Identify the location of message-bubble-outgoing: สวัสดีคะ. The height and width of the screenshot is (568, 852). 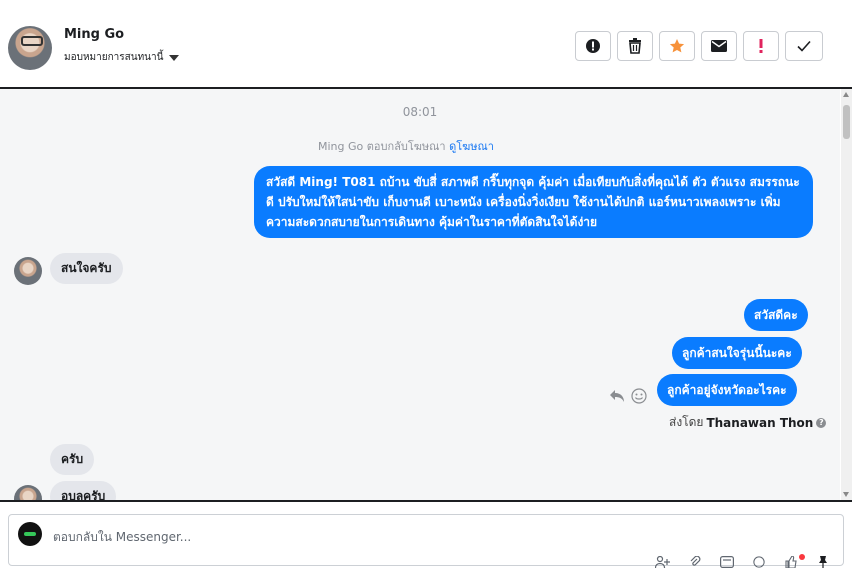
(776, 315).